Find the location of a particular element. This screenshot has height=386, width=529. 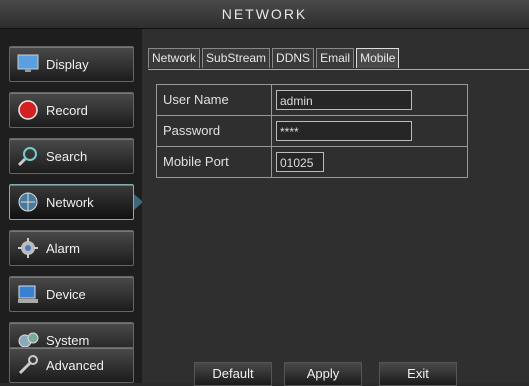

sidebar-item-label: Advanced is located at coordinates (75, 365).